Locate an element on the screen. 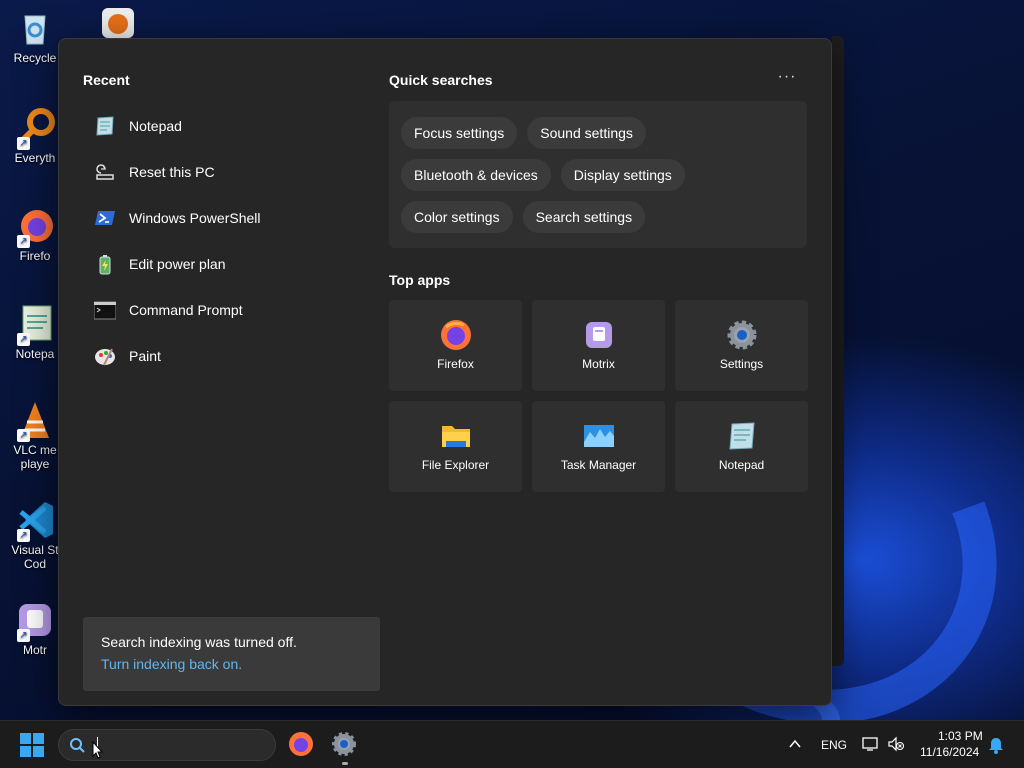 The width and height of the screenshot is (1024, 768). clock-time: 1:03 PM is located at coordinates (960, 736).